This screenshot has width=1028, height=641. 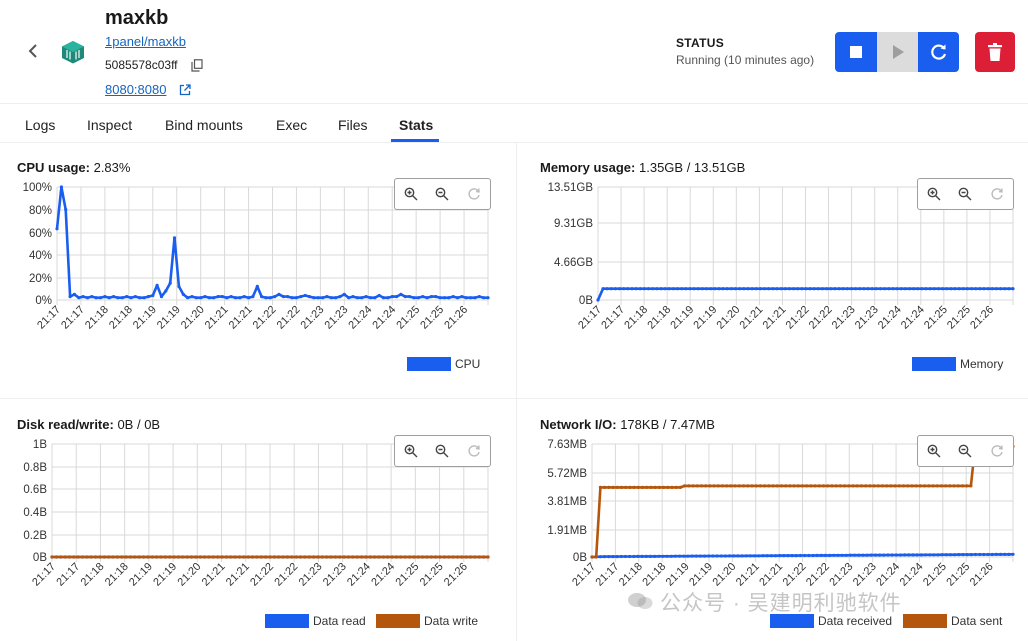 What do you see at coordinates (37, 188) in the screenshot?
I see `cpu-y-tick-label: 100%` at bounding box center [37, 188].